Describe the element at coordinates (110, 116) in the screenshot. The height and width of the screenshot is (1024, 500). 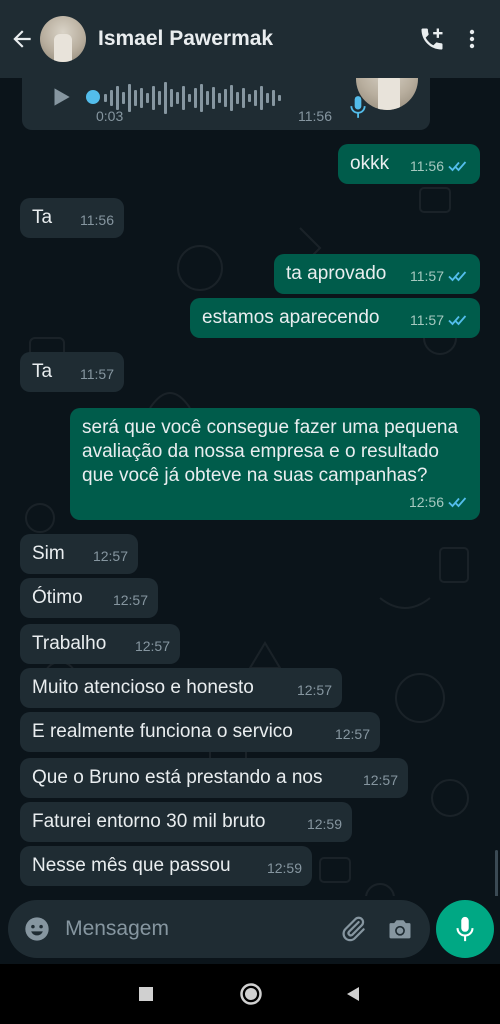
I see `audio-duration: 0:03` at that location.